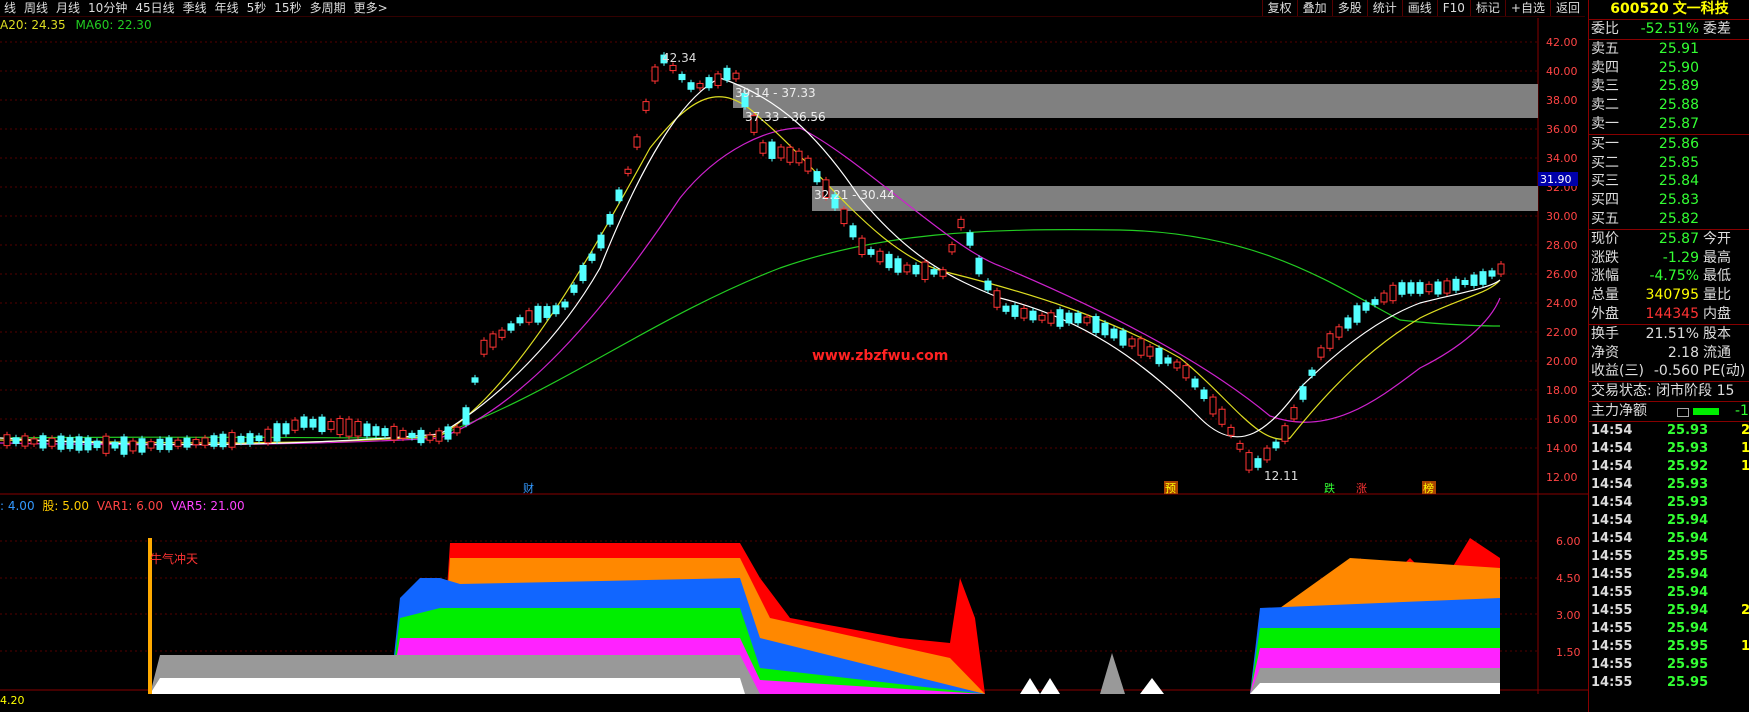 The height and width of the screenshot is (712, 1749). What do you see at coordinates (1717, 333) in the screenshot?
I see `stat2-row-0-right: 股本` at bounding box center [1717, 333].